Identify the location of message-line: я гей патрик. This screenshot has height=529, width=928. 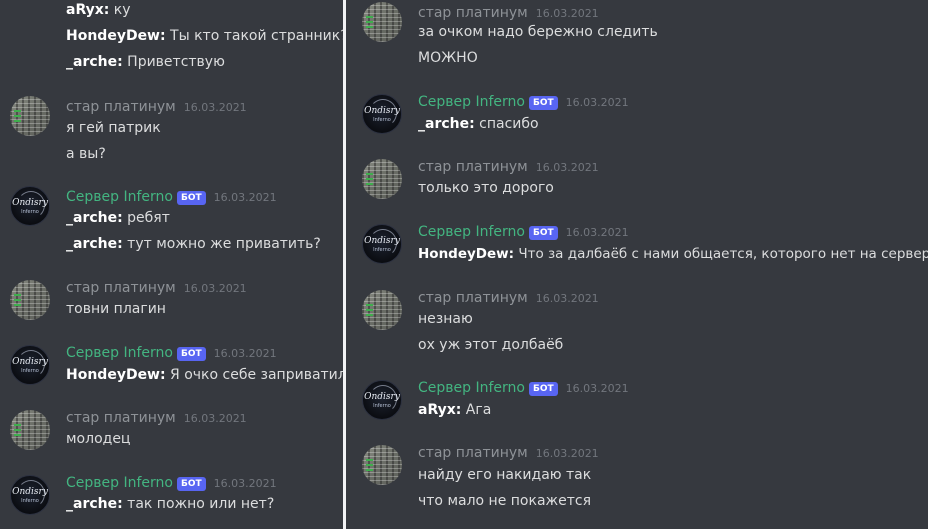
(113, 128).